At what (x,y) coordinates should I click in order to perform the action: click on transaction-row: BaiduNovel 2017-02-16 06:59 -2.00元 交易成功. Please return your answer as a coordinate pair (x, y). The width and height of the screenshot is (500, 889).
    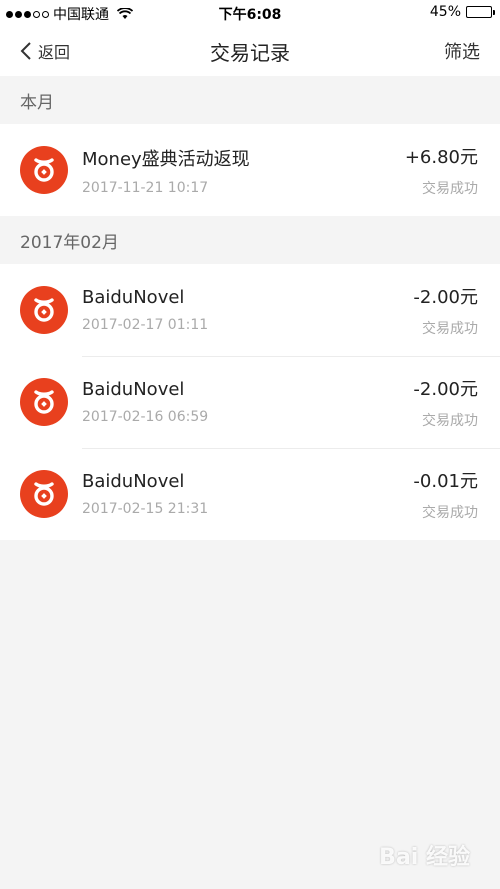
    Looking at the image, I should click on (250, 402).